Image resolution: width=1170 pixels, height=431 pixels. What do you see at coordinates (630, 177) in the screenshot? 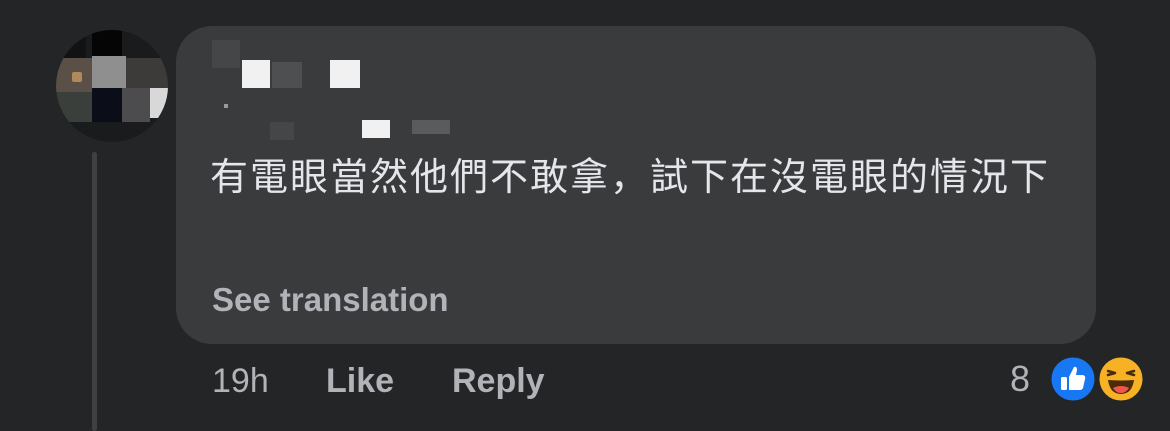
I see `comment-text: 有電眼當然他們不敢拿，試下在沒電眼的情況下` at bounding box center [630, 177].